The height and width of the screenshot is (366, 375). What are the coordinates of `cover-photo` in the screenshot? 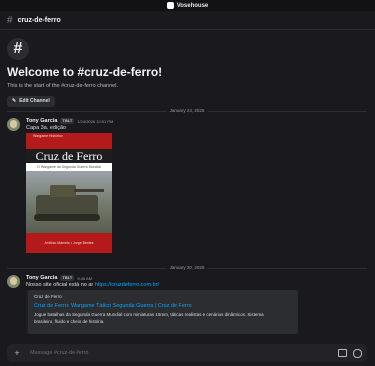 It's located at (69, 202).